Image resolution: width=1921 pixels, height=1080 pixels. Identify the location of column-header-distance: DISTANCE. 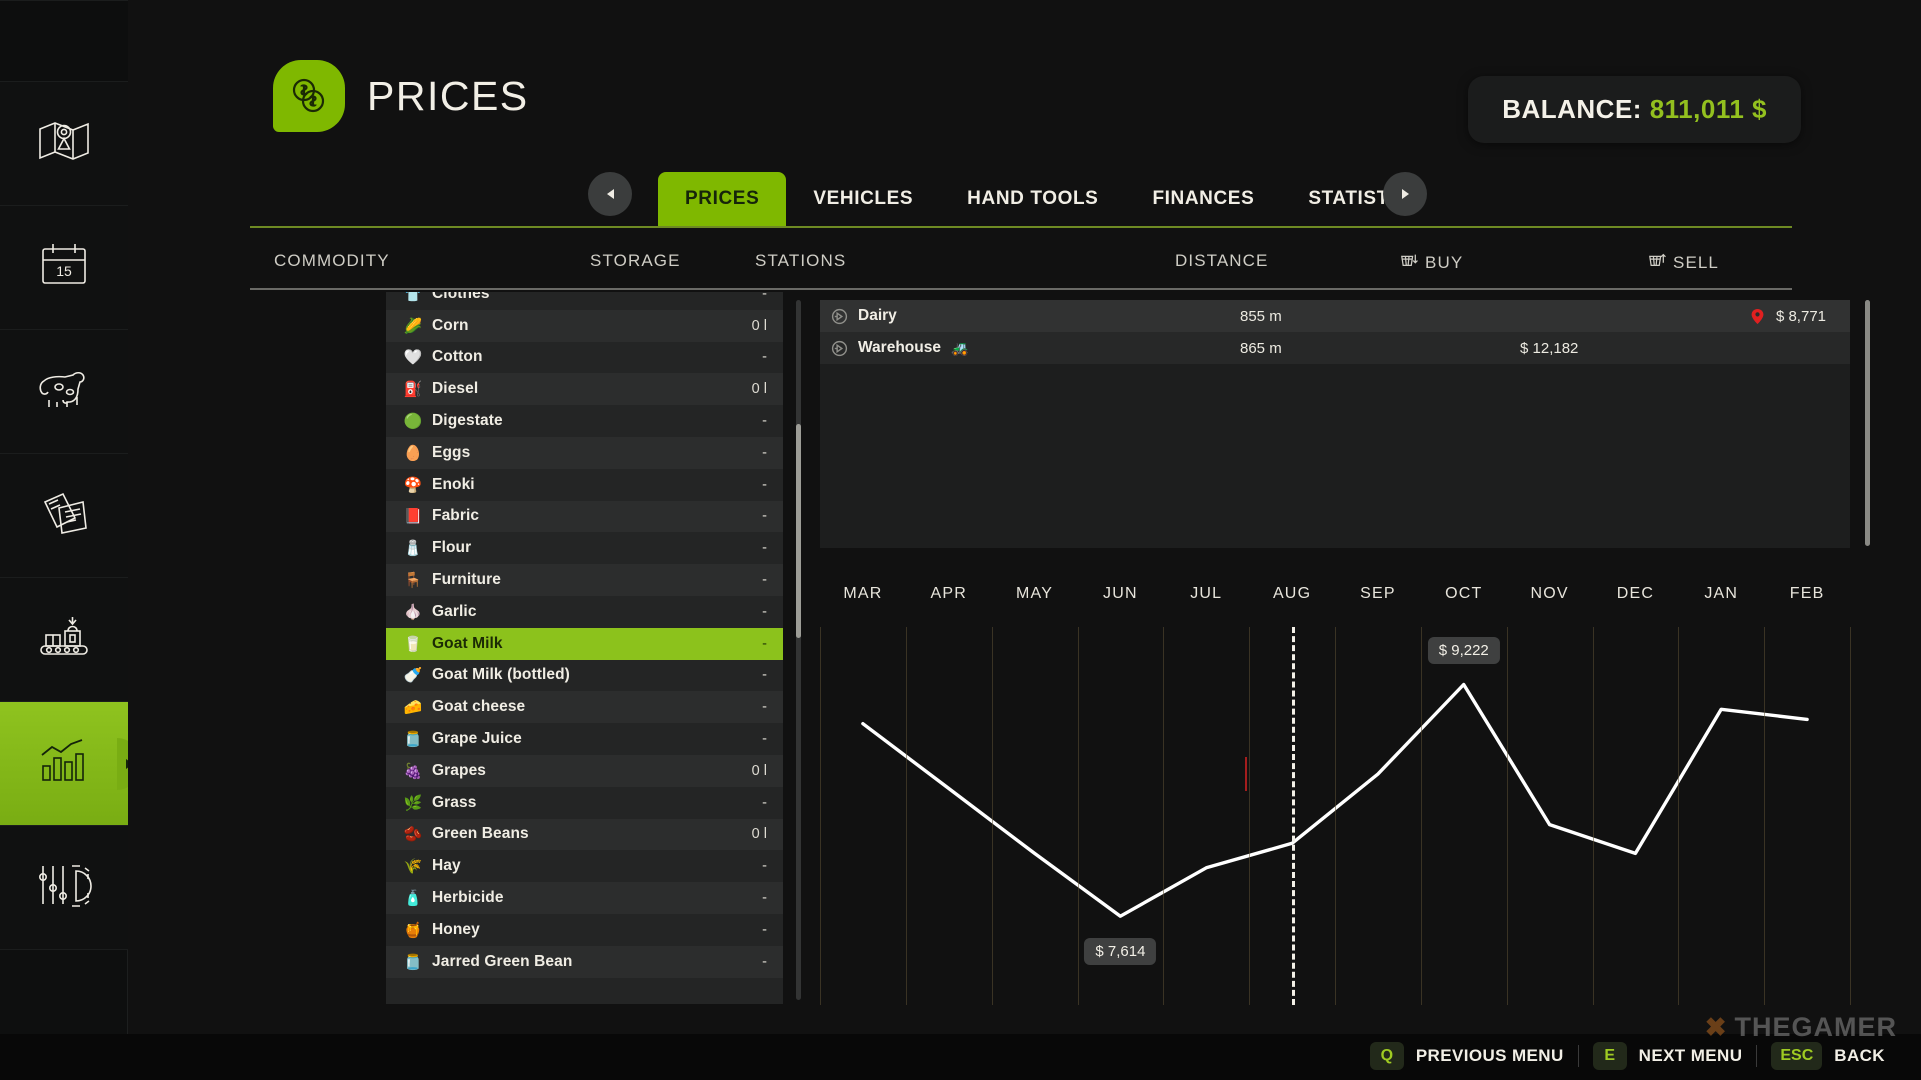
(1222, 261).